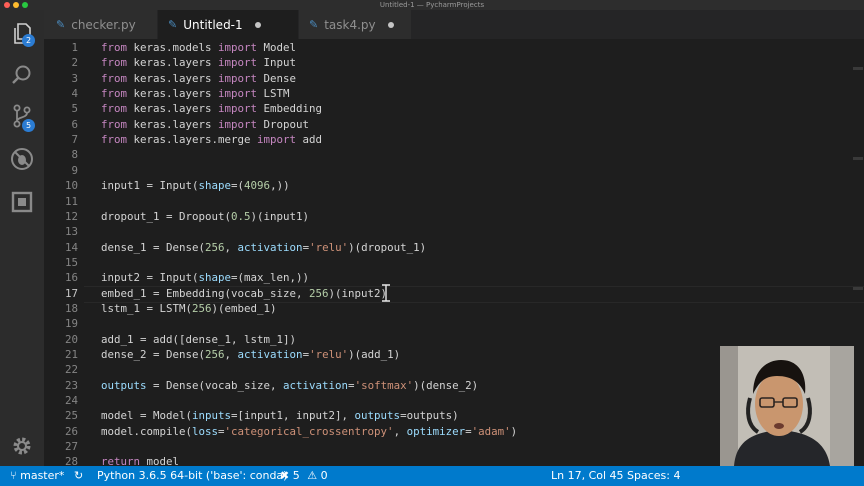  Describe the element at coordinates (192, 476) in the screenshot. I see `interpreter-selector: Python 3.6.5 64-bit ('base': conda)` at that location.